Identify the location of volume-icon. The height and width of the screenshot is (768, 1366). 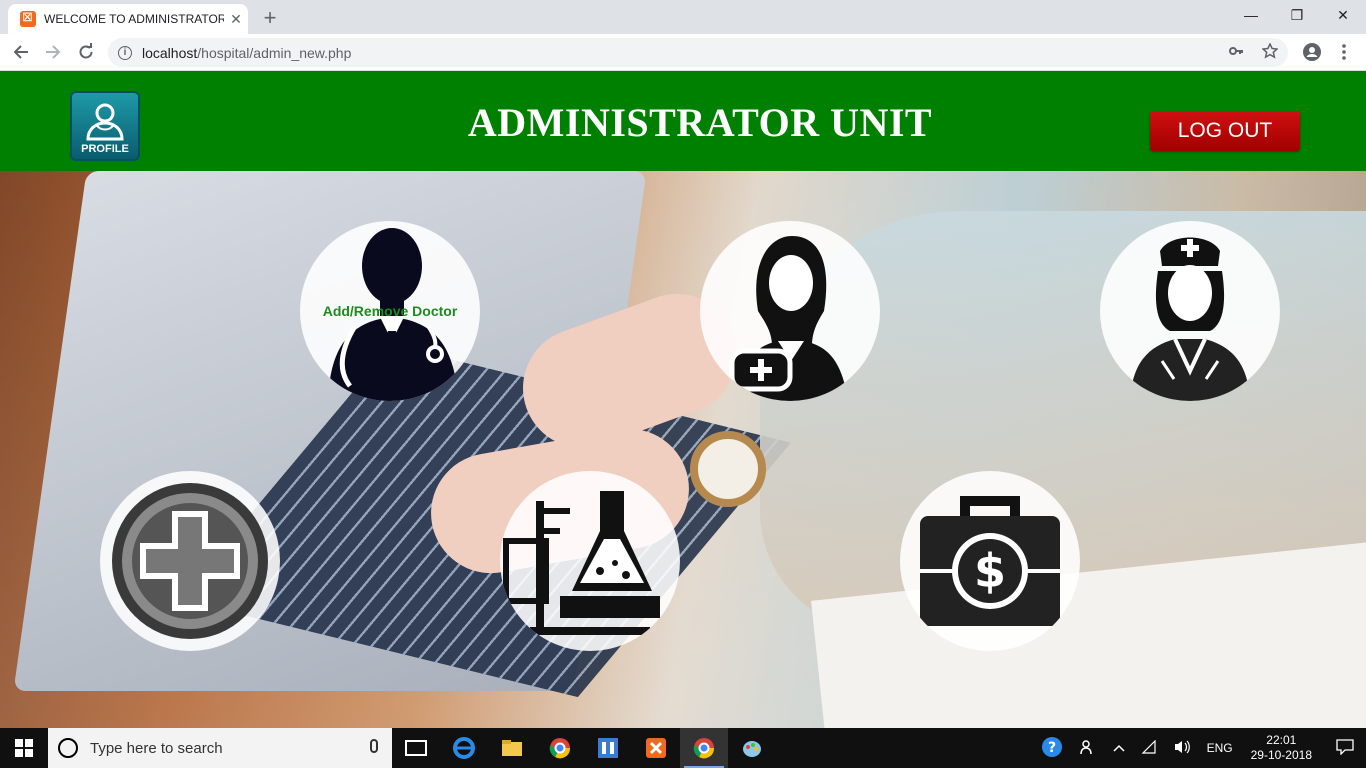
(1182, 748).